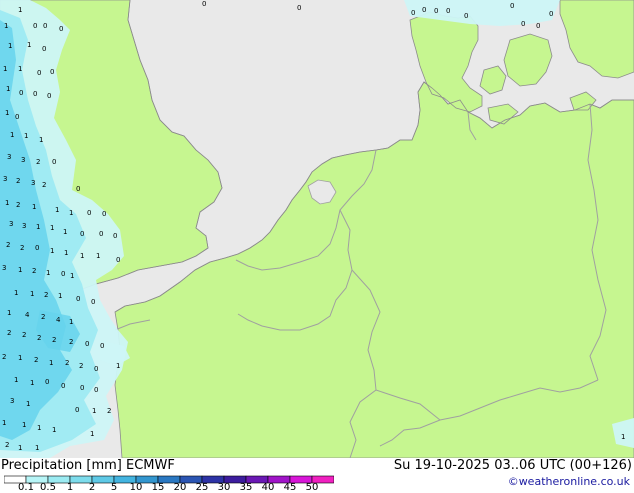  I want to click on color-scale-tick: 35, so click(246, 487).